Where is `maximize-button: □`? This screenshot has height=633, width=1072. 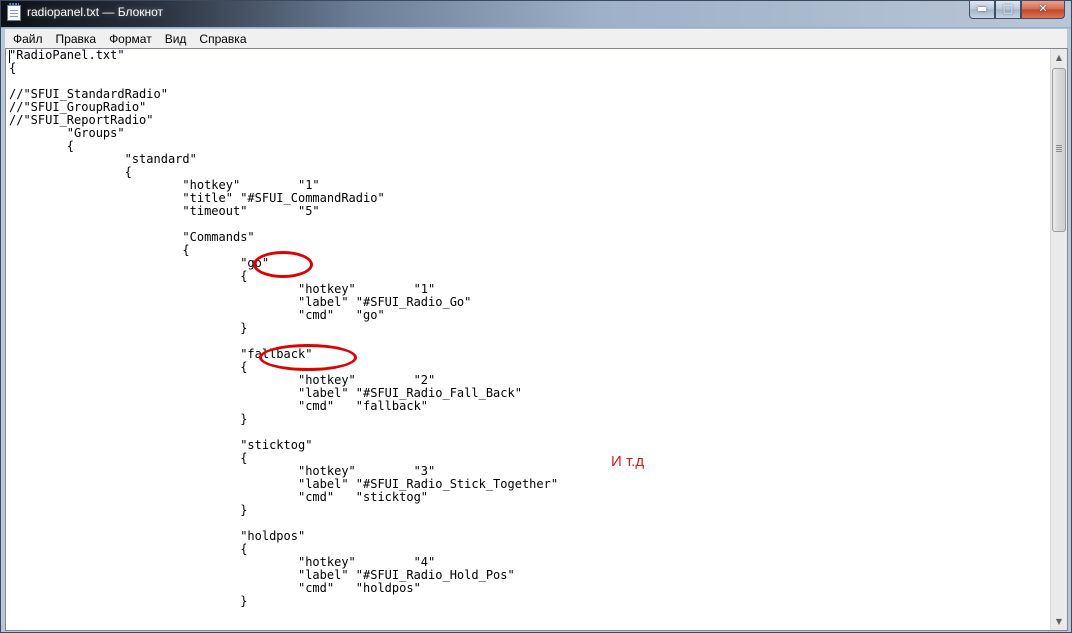
maximize-button: □ is located at coordinates (1008, 10).